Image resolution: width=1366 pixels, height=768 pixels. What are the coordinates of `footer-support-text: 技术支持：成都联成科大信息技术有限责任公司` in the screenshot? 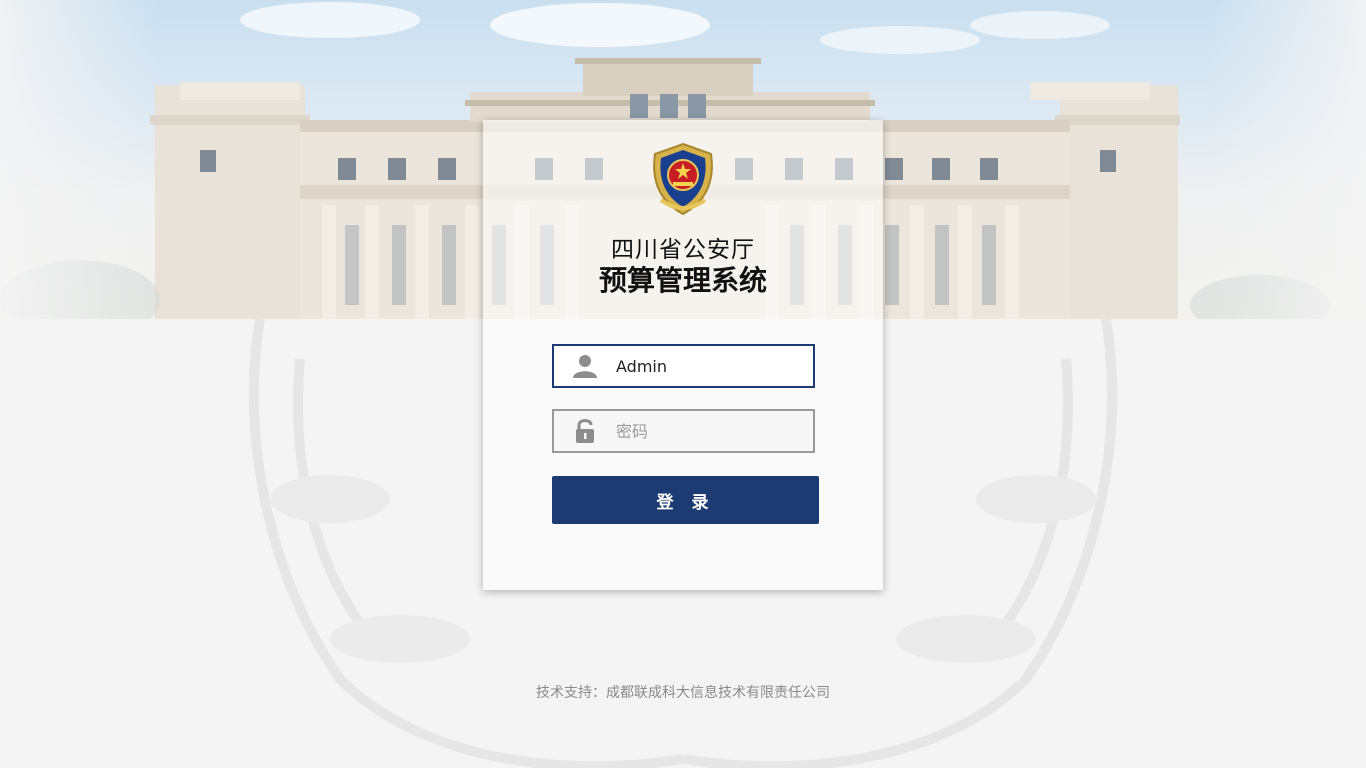 It's located at (683, 693).